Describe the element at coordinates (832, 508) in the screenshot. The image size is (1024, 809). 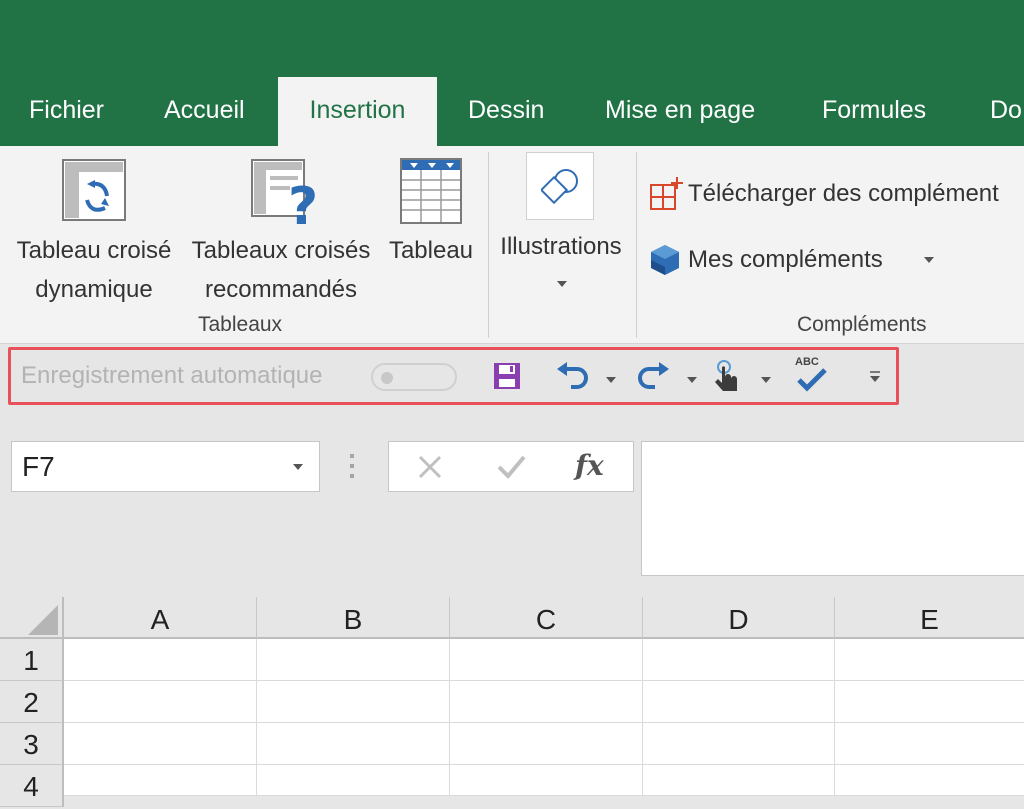
I see `formula-input` at that location.